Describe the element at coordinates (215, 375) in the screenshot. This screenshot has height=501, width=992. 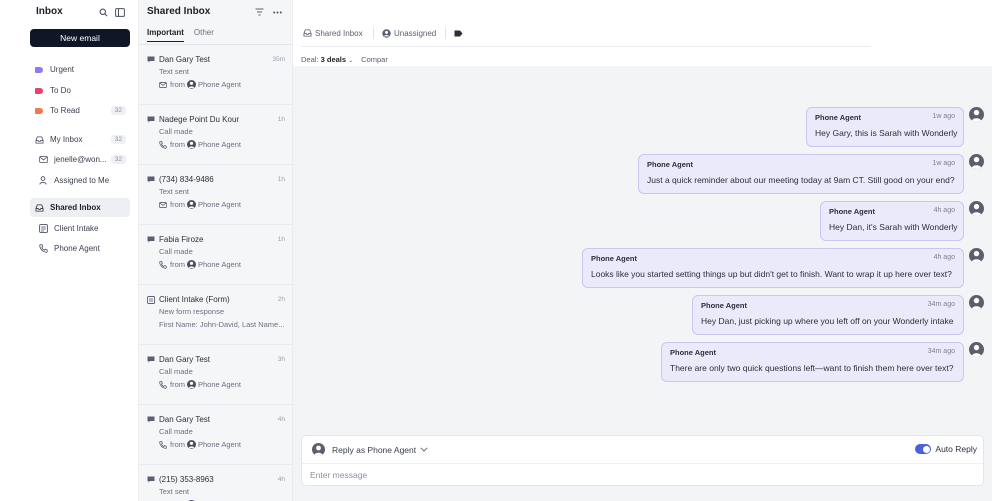
I see `conversation-item: Dan Gary Test 3h Call made from Phone Agent` at that location.